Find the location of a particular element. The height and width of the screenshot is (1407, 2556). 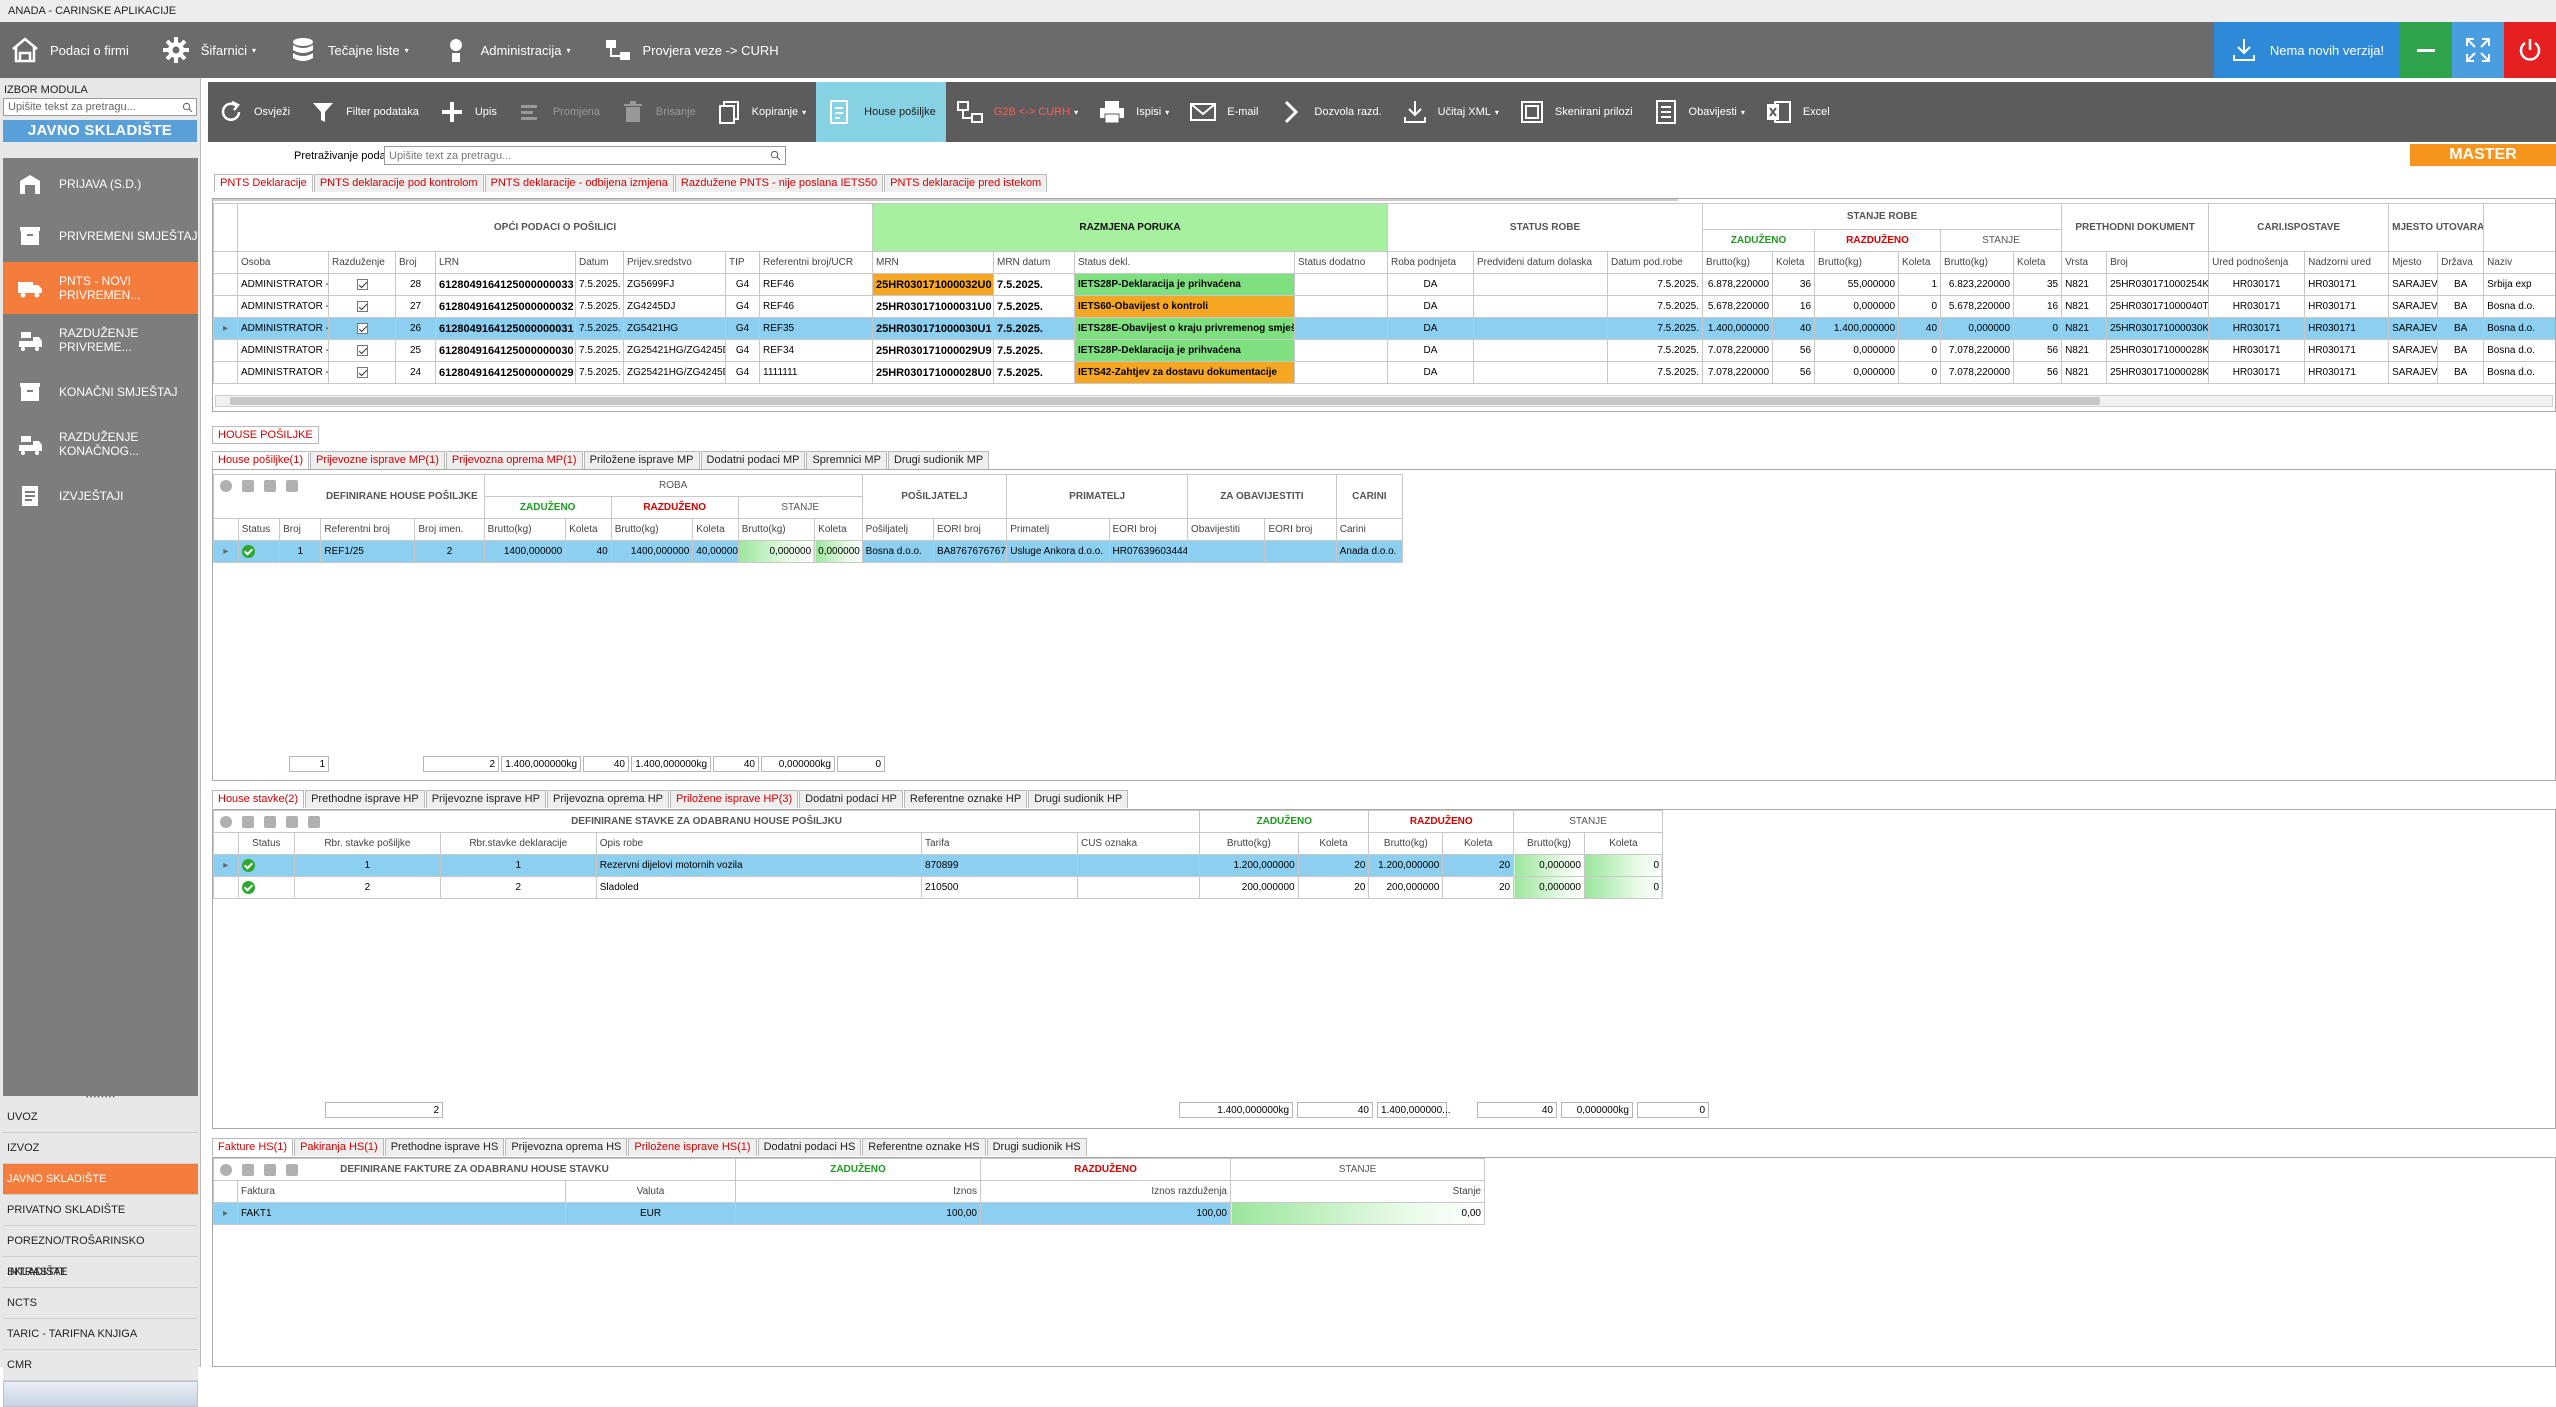

add-button: Upis is located at coordinates (468, 112).